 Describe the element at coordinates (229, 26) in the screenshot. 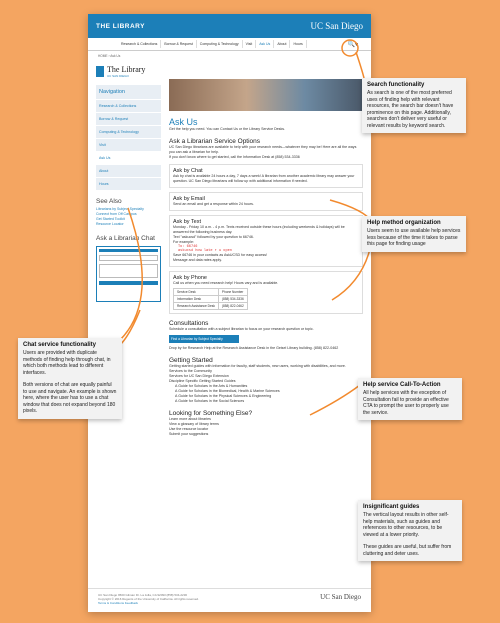

I see `site-header: THE LIBRARY UC San Diego` at that location.